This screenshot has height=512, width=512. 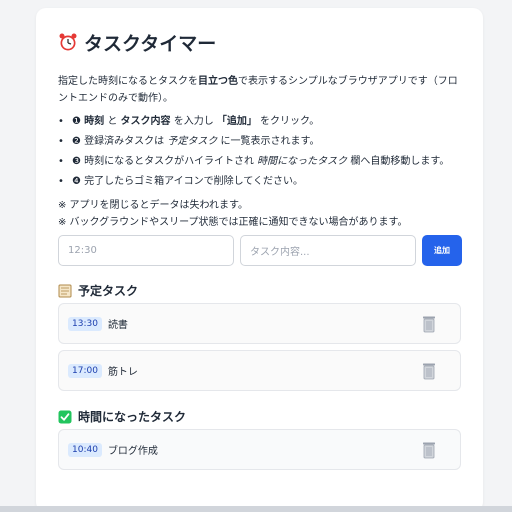 What do you see at coordinates (76, 141) in the screenshot?
I see `step-marker: ❷` at bounding box center [76, 141].